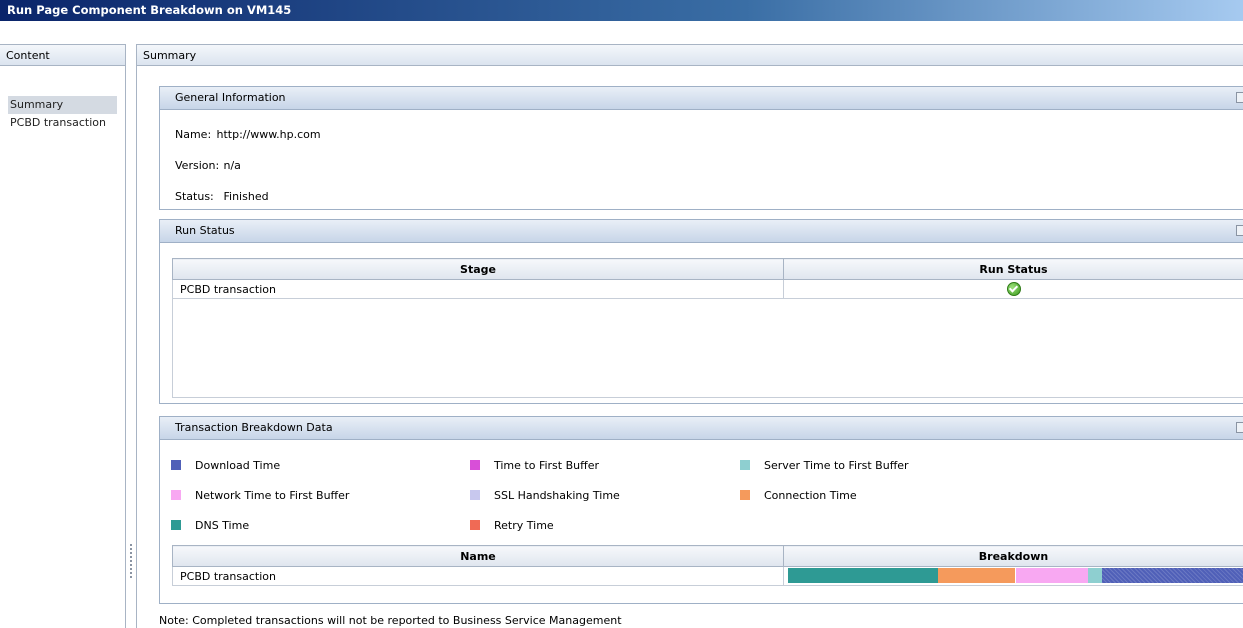  I want to click on info-name-row: Name: http://www.hp.com, so click(248, 134).